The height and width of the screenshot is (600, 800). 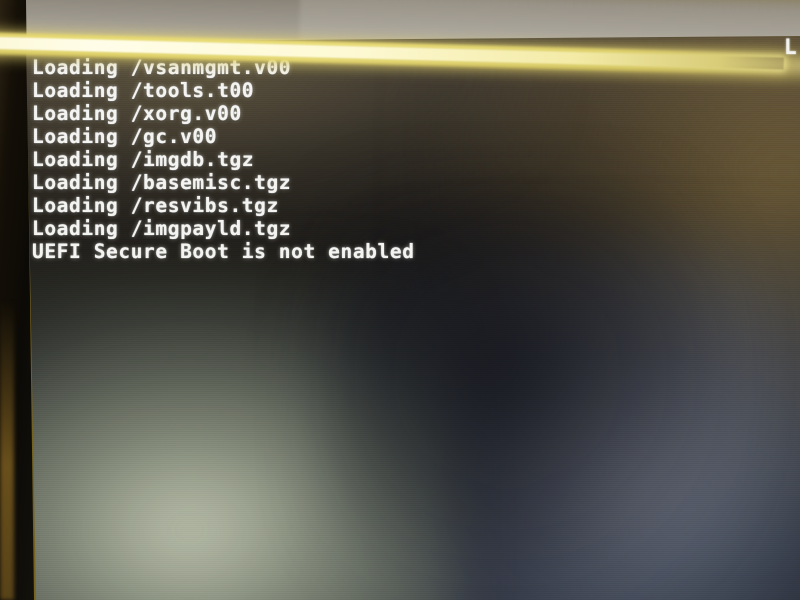 What do you see at coordinates (790, 47) in the screenshot?
I see `clipped-edge-glyph: L` at bounding box center [790, 47].